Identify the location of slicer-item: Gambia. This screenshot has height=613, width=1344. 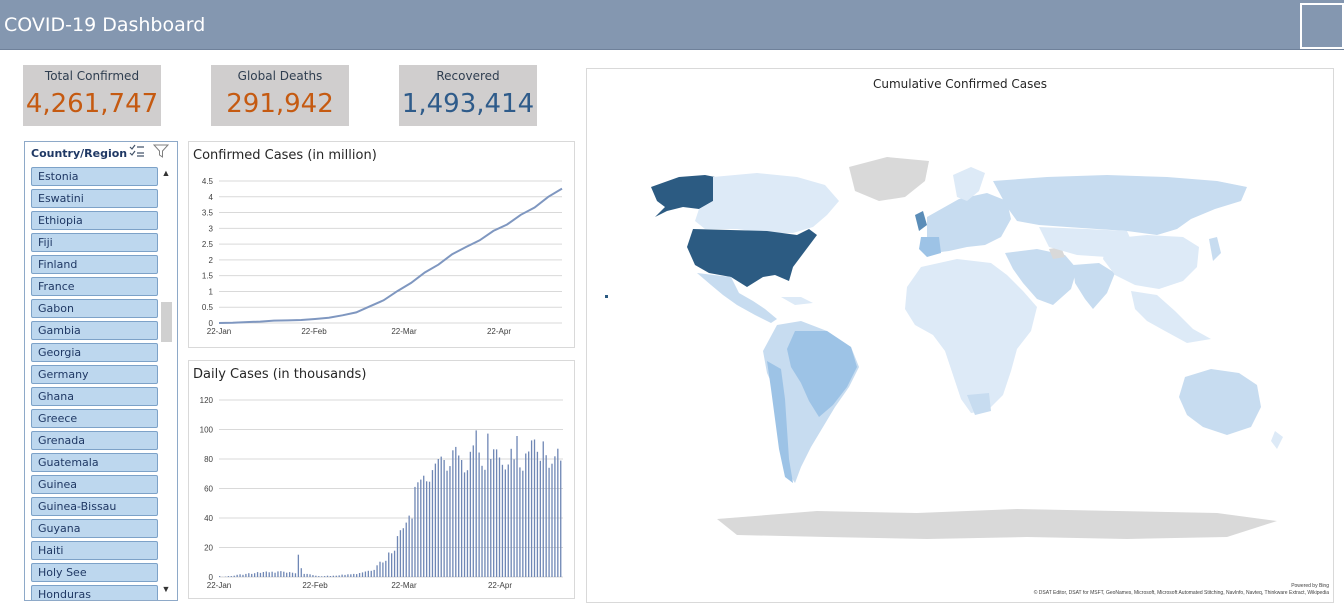
(94, 330).